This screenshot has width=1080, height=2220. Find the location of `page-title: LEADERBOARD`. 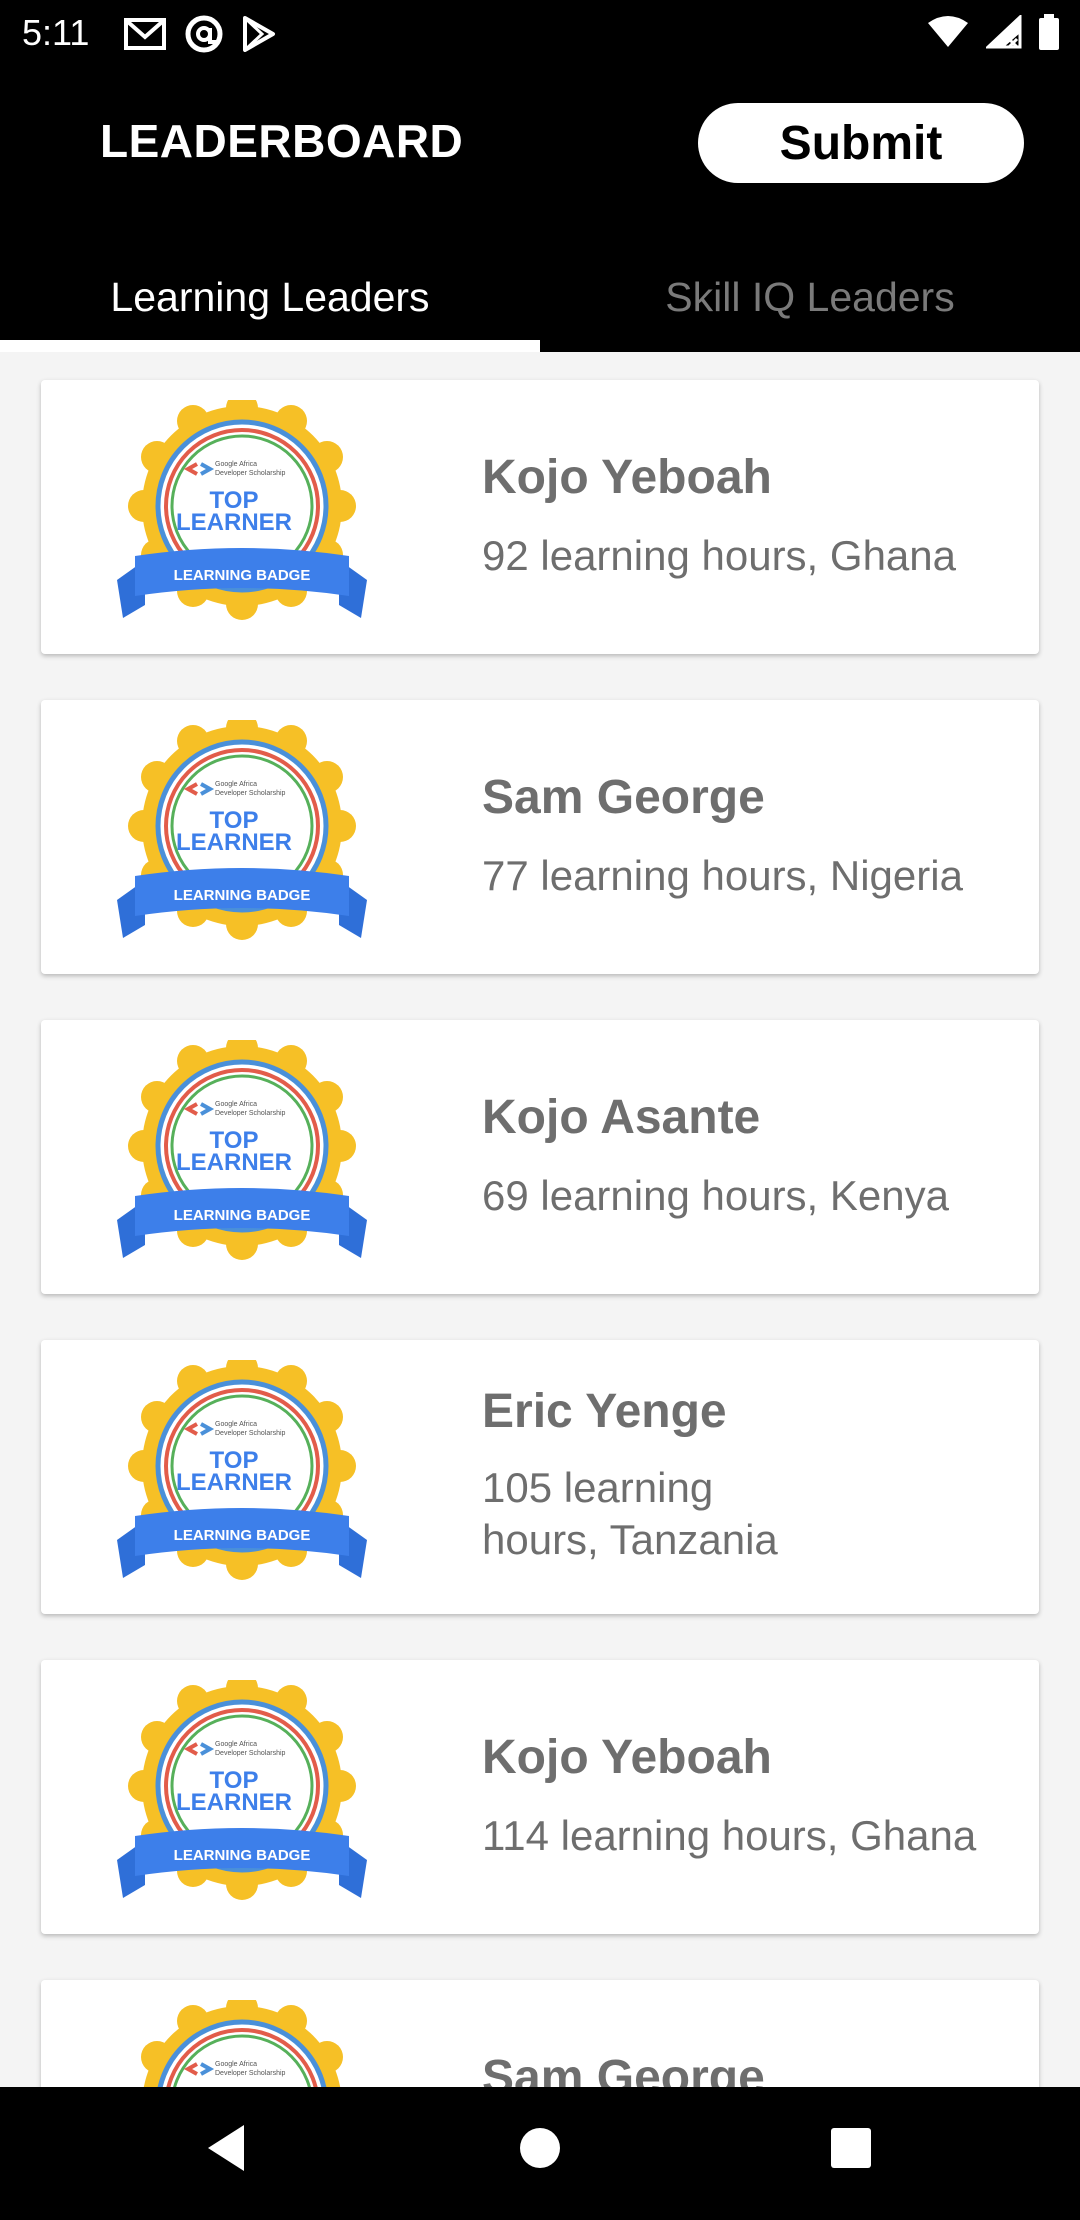

page-title: LEADERBOARD is located at coordinates (282, 141).